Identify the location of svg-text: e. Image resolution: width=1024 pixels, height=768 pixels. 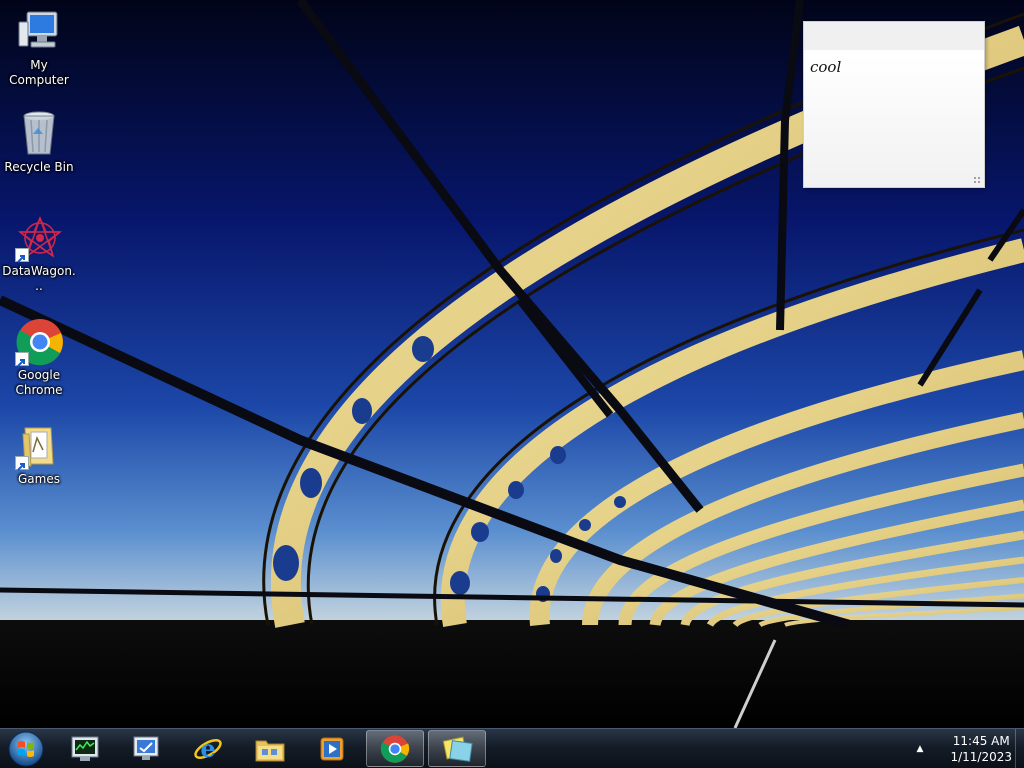
(207, 748).